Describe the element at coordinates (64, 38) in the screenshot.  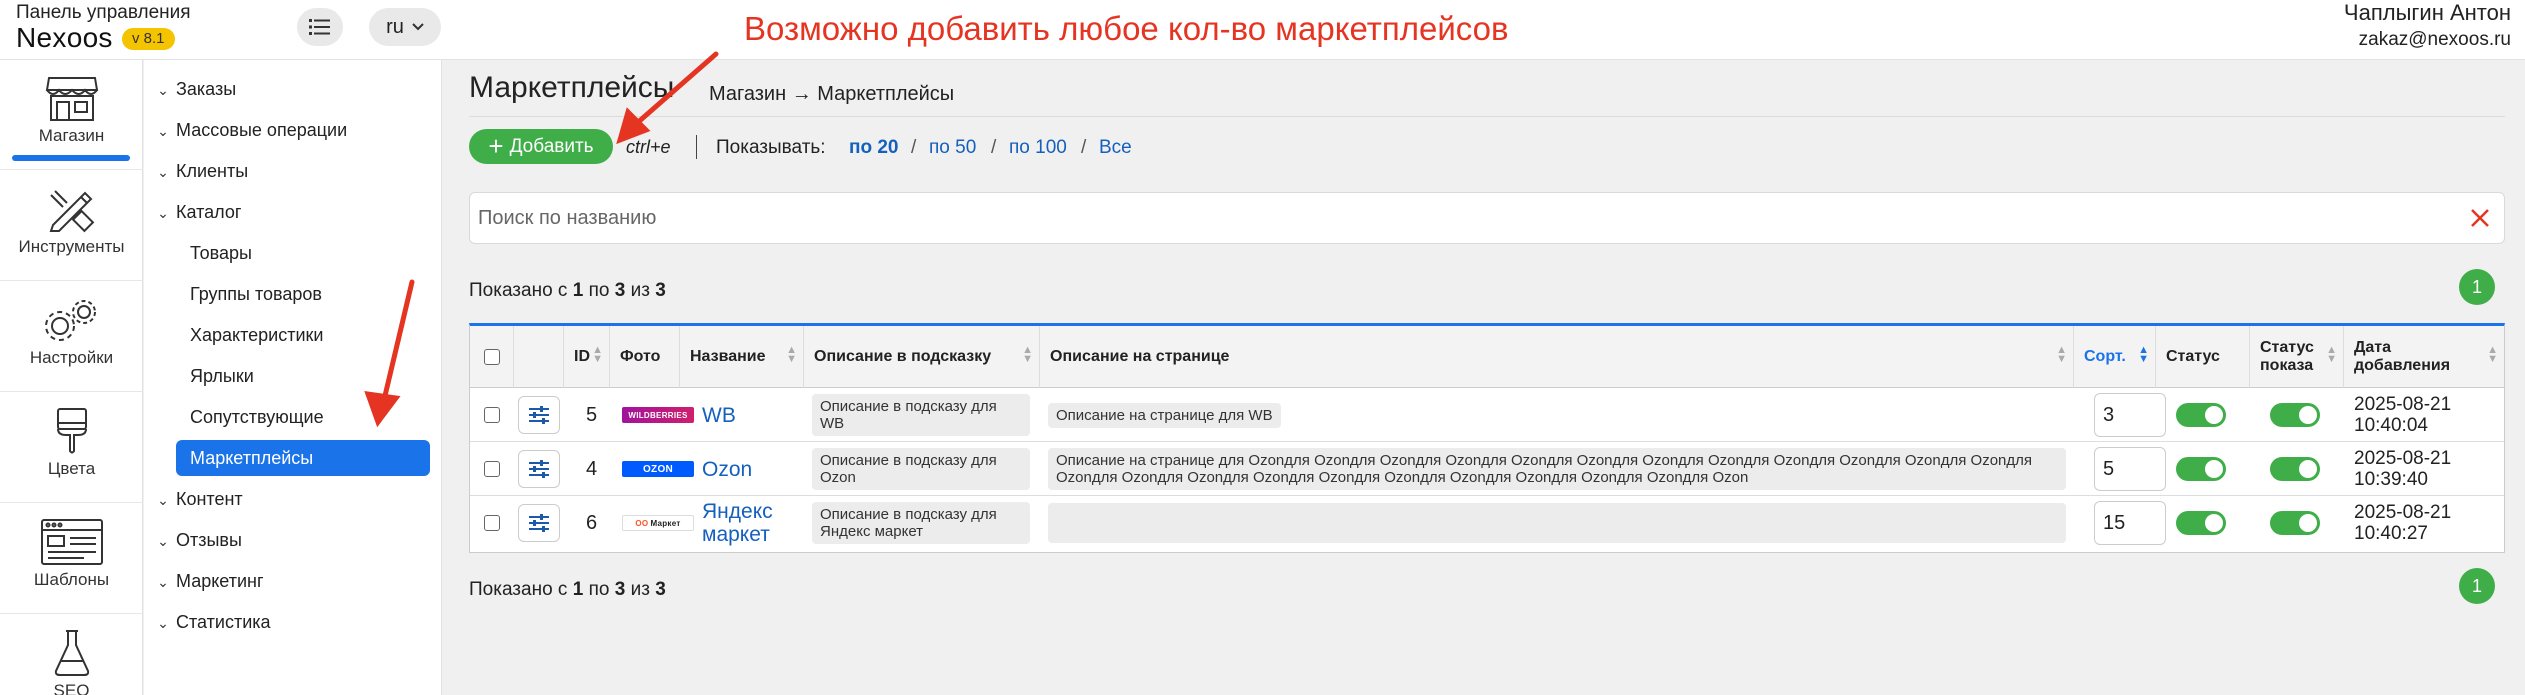
I see `brand-logo: Nexoos` at that location.